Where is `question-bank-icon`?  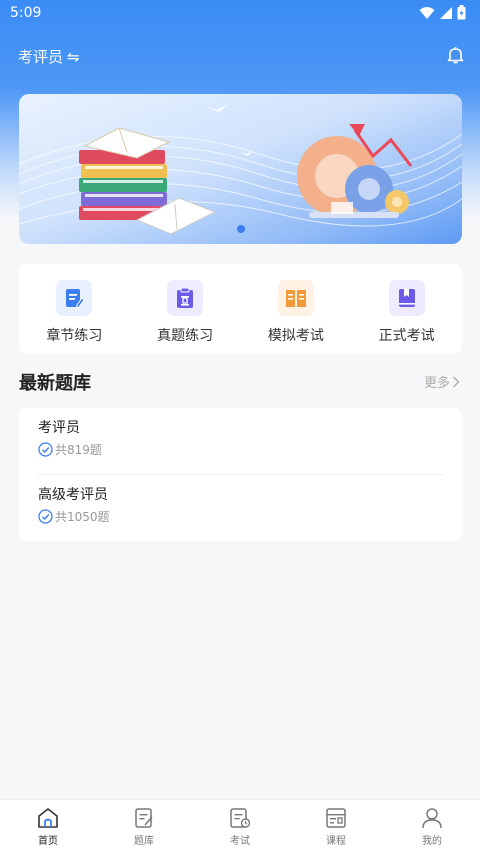 question-bank-icon is located at coordinates (144, 818).